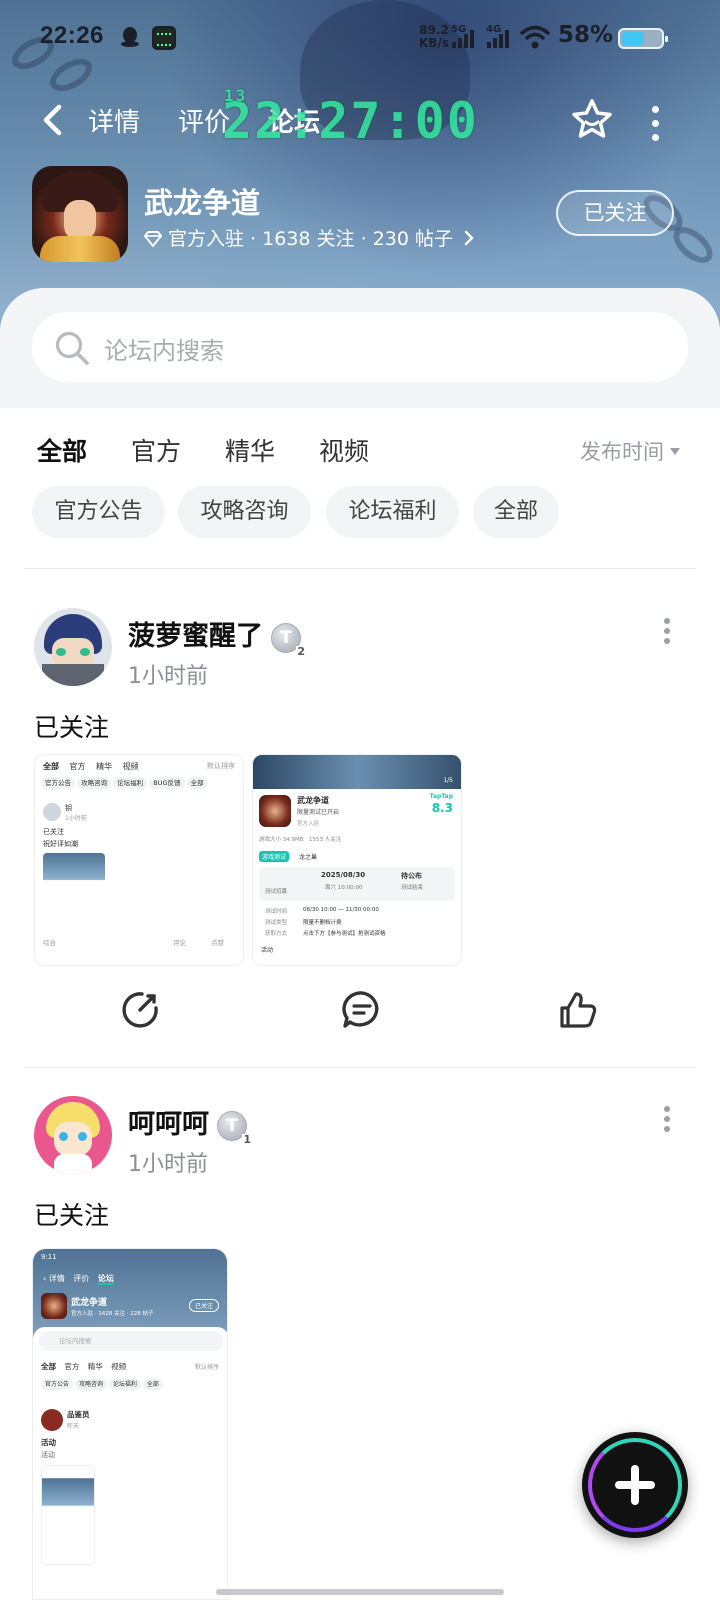  Describe the element at coordinates (274, 856) in the screenshot. I see `mini-test-tag: 游戏测试` at that location.